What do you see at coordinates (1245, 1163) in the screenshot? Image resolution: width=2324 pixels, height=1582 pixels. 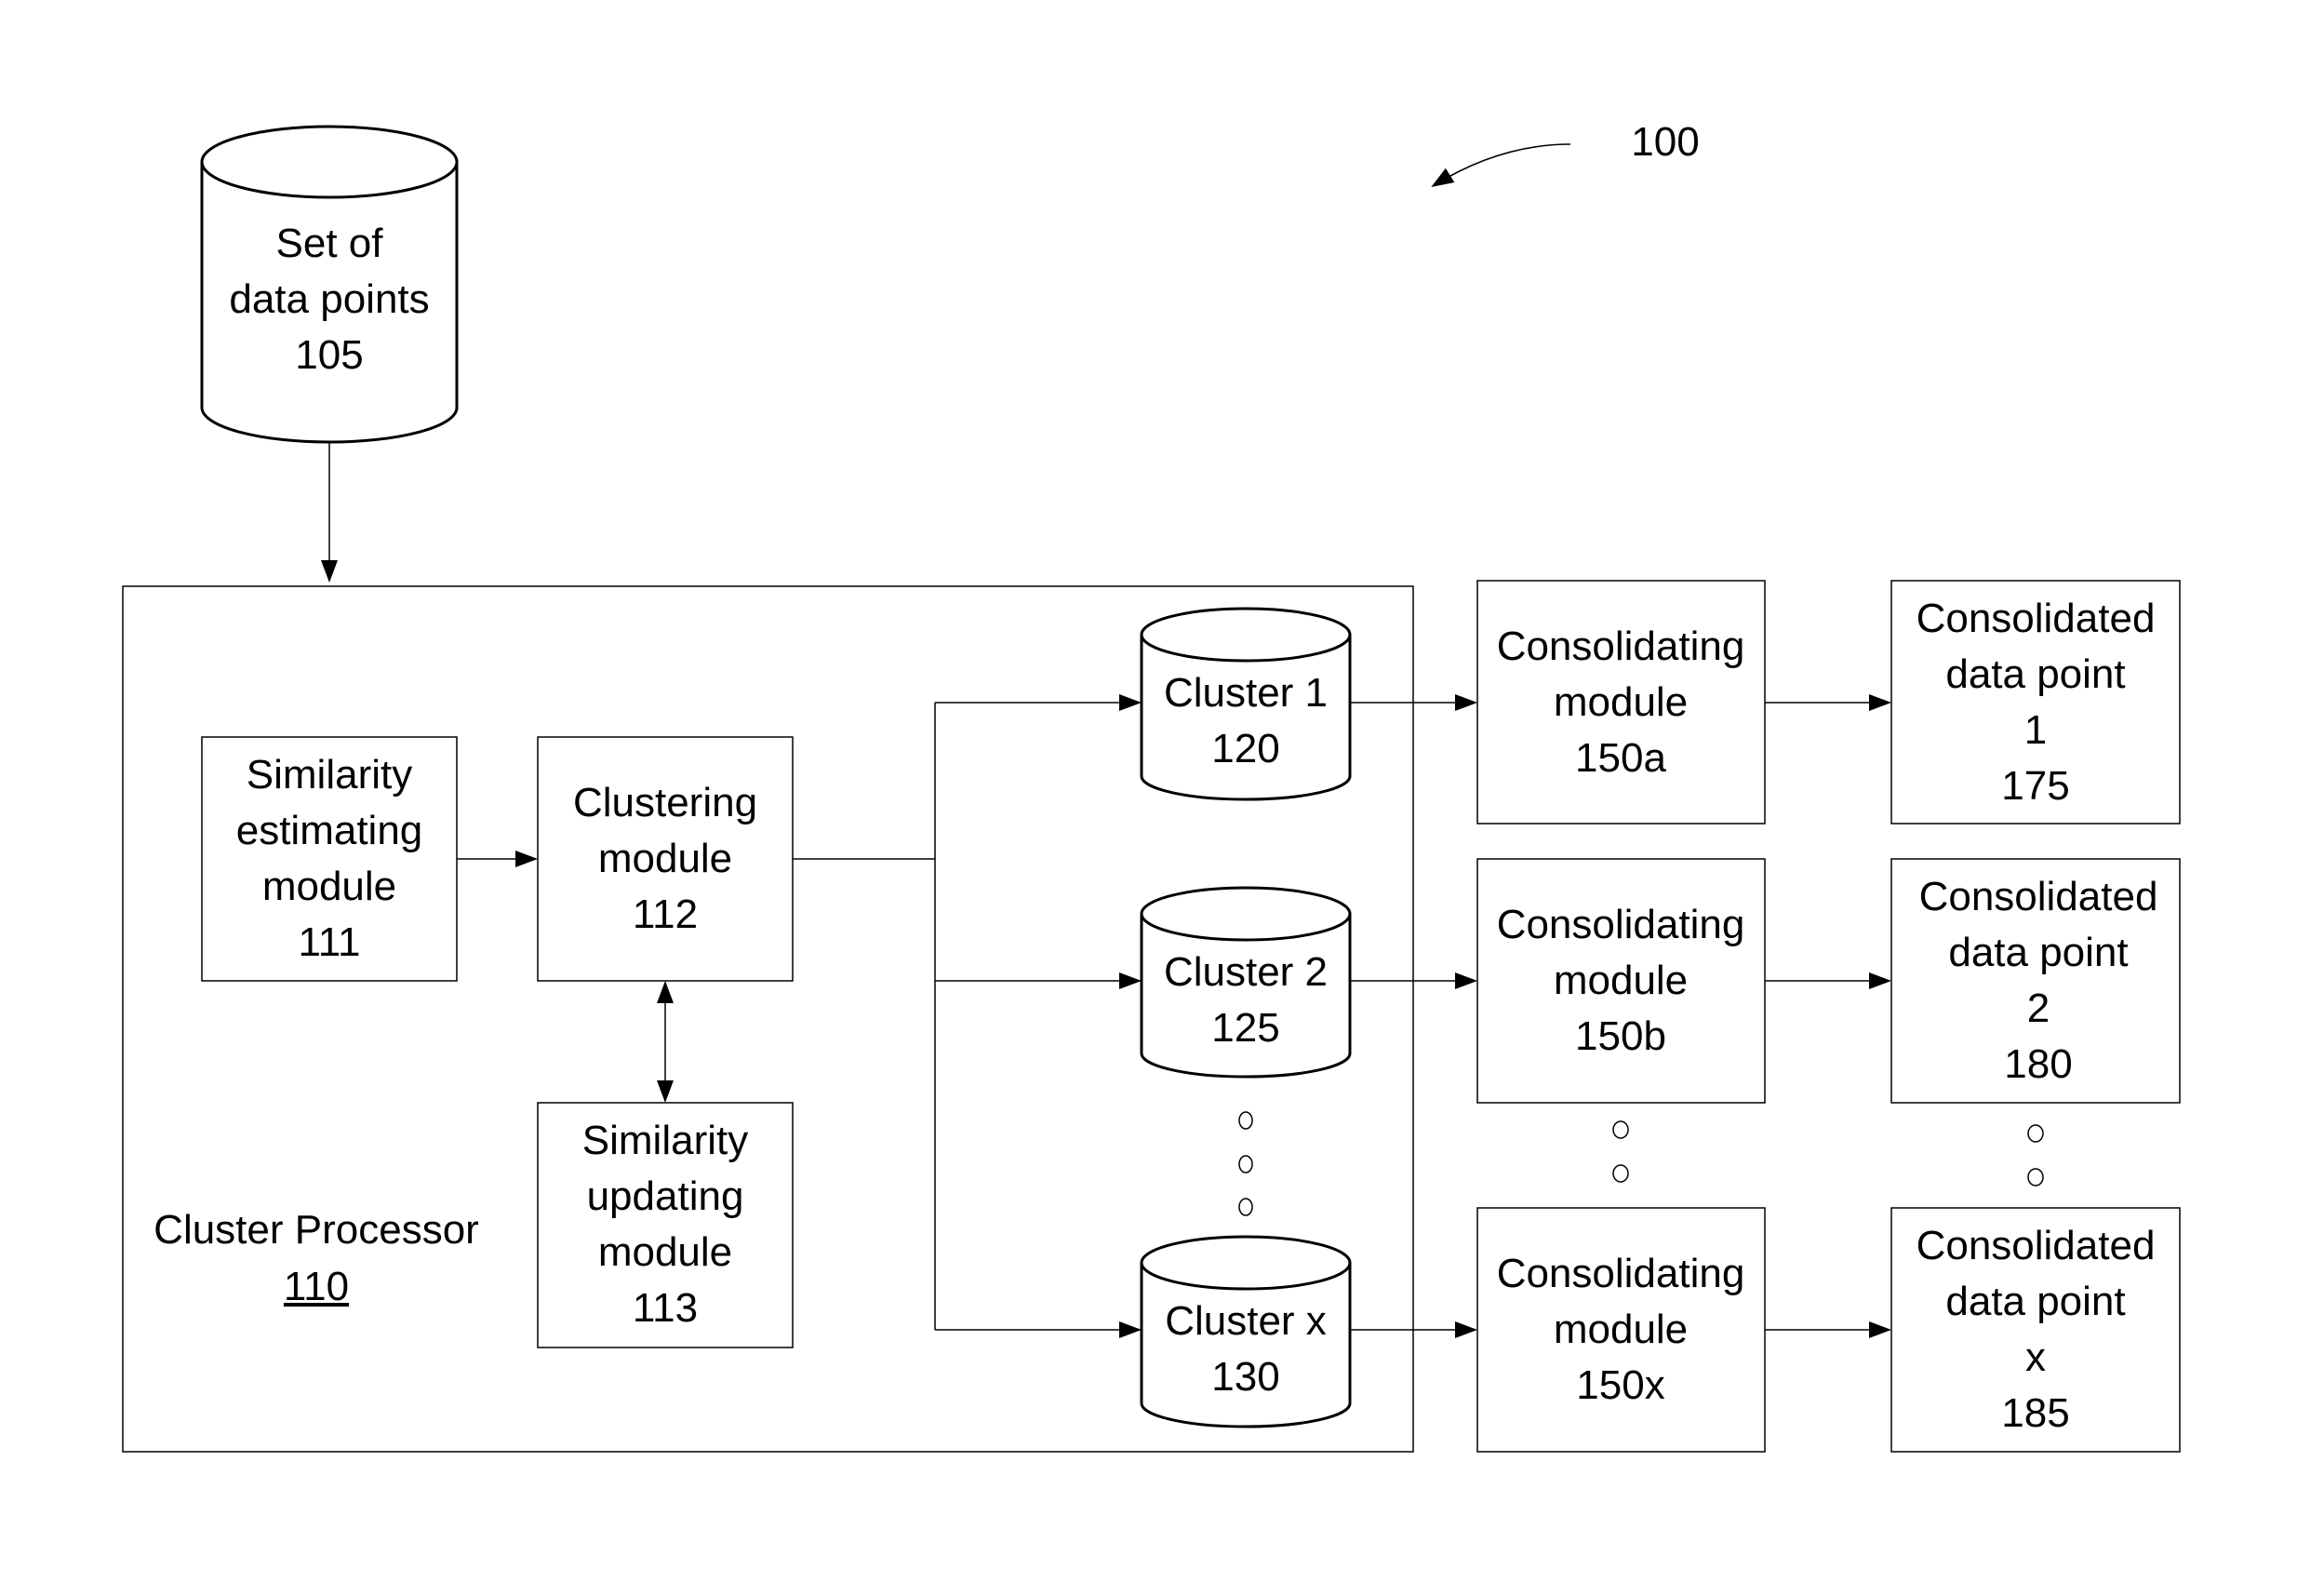 I see `cluster-ellipsis-dots` at bounding box center [1245, 1163].